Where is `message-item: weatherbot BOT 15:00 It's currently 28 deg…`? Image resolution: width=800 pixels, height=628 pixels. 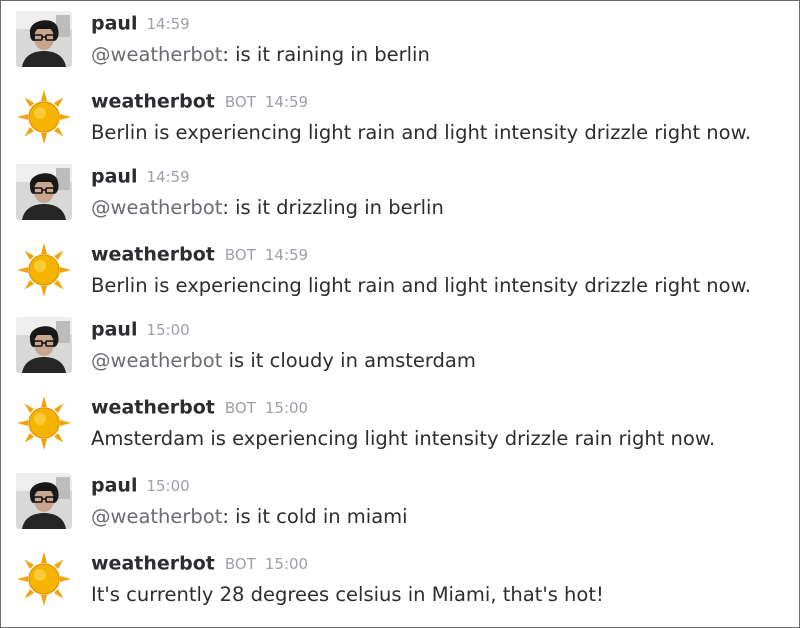
message-item: weatherbot BOT 15:00 It's currently 28 deg… is located at coordinates (400, 585).